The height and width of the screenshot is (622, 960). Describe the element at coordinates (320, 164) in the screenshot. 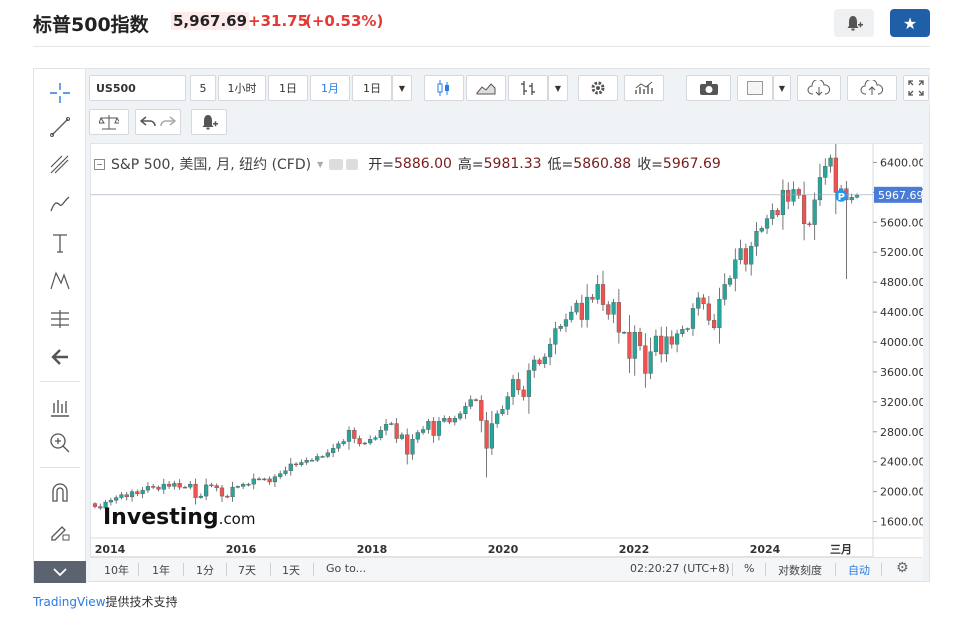

I see `legend-dropdown-icon: ▼` at that location.